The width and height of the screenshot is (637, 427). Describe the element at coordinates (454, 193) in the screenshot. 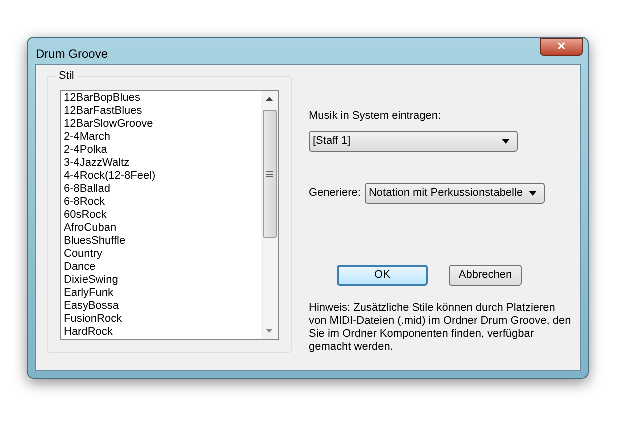

I see `generate-dropdown: Notation mit Perkussionstabelle` at that location.